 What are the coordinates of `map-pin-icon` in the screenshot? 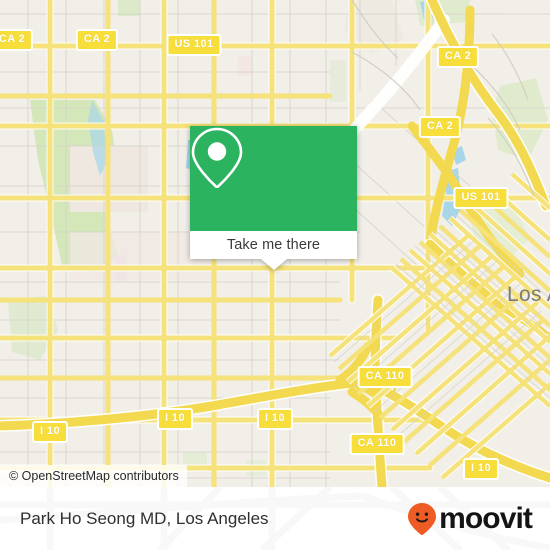 It's located at (217, 157).